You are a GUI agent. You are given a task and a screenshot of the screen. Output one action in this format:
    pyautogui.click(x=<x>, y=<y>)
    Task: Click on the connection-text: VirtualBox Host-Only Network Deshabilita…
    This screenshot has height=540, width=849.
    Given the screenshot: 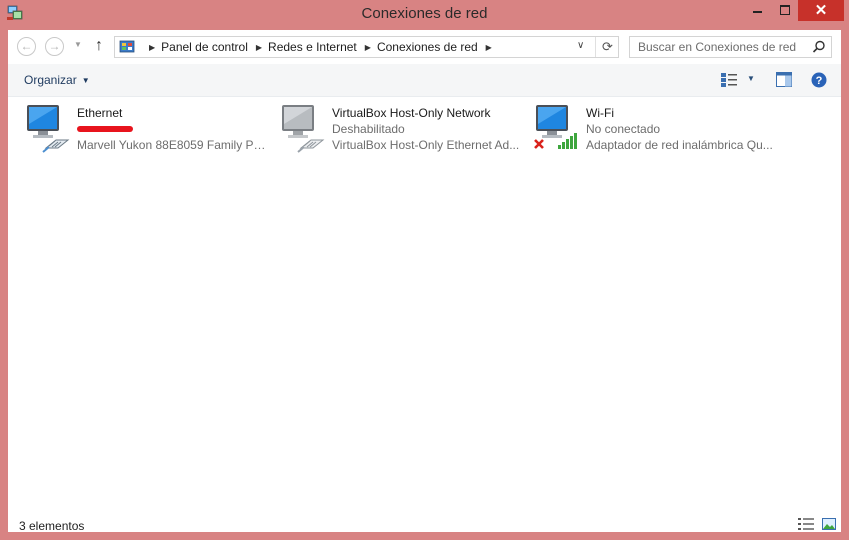 What is the action you would take?
    pyautogui.click(x=429, y=129)
    